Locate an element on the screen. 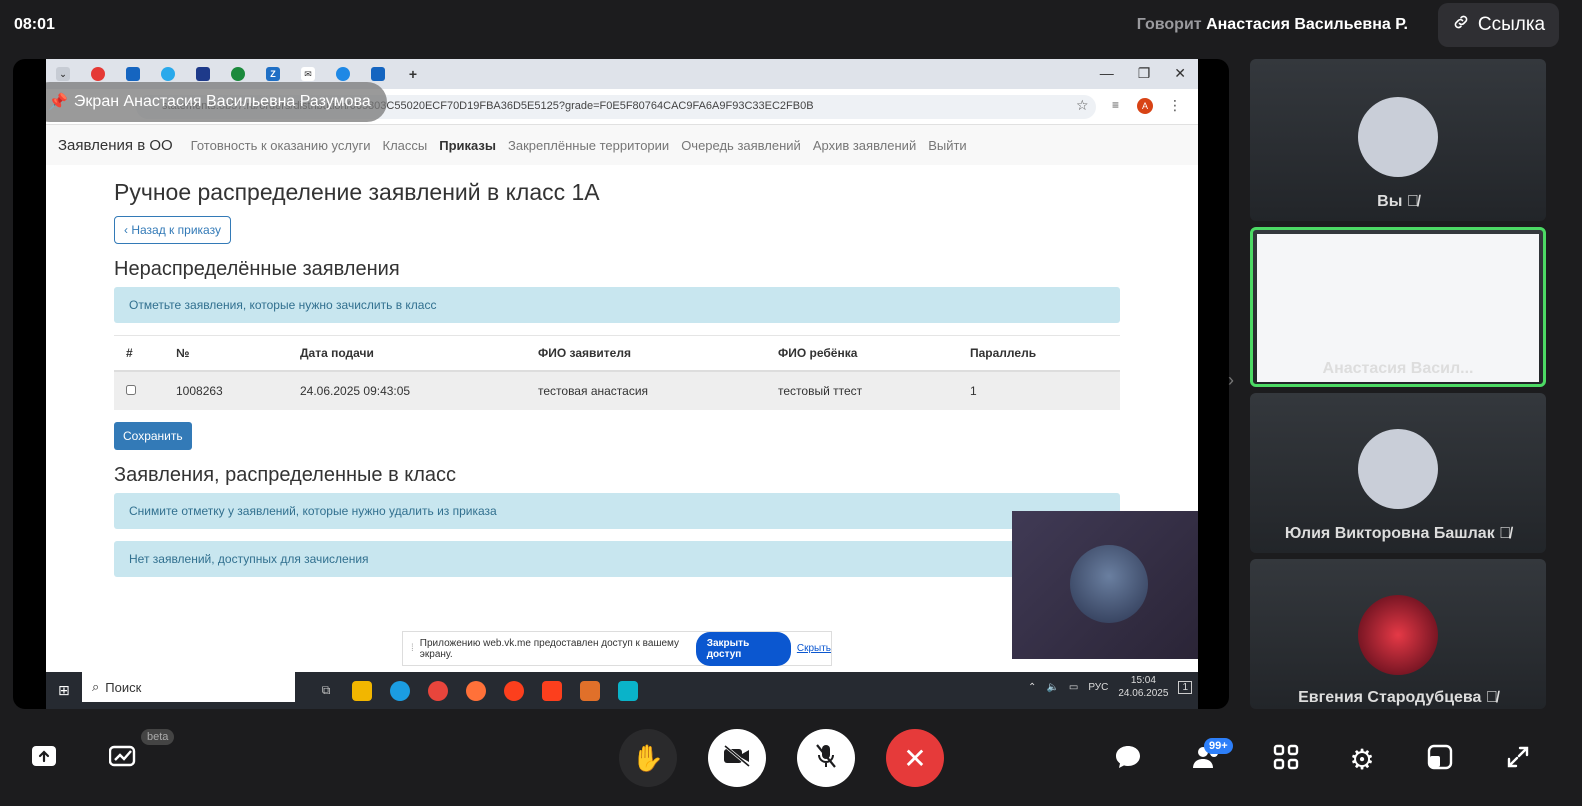 This screenshot has height=806, width=1582. end-call-button: ✕ is located at coordinates (915, 758).